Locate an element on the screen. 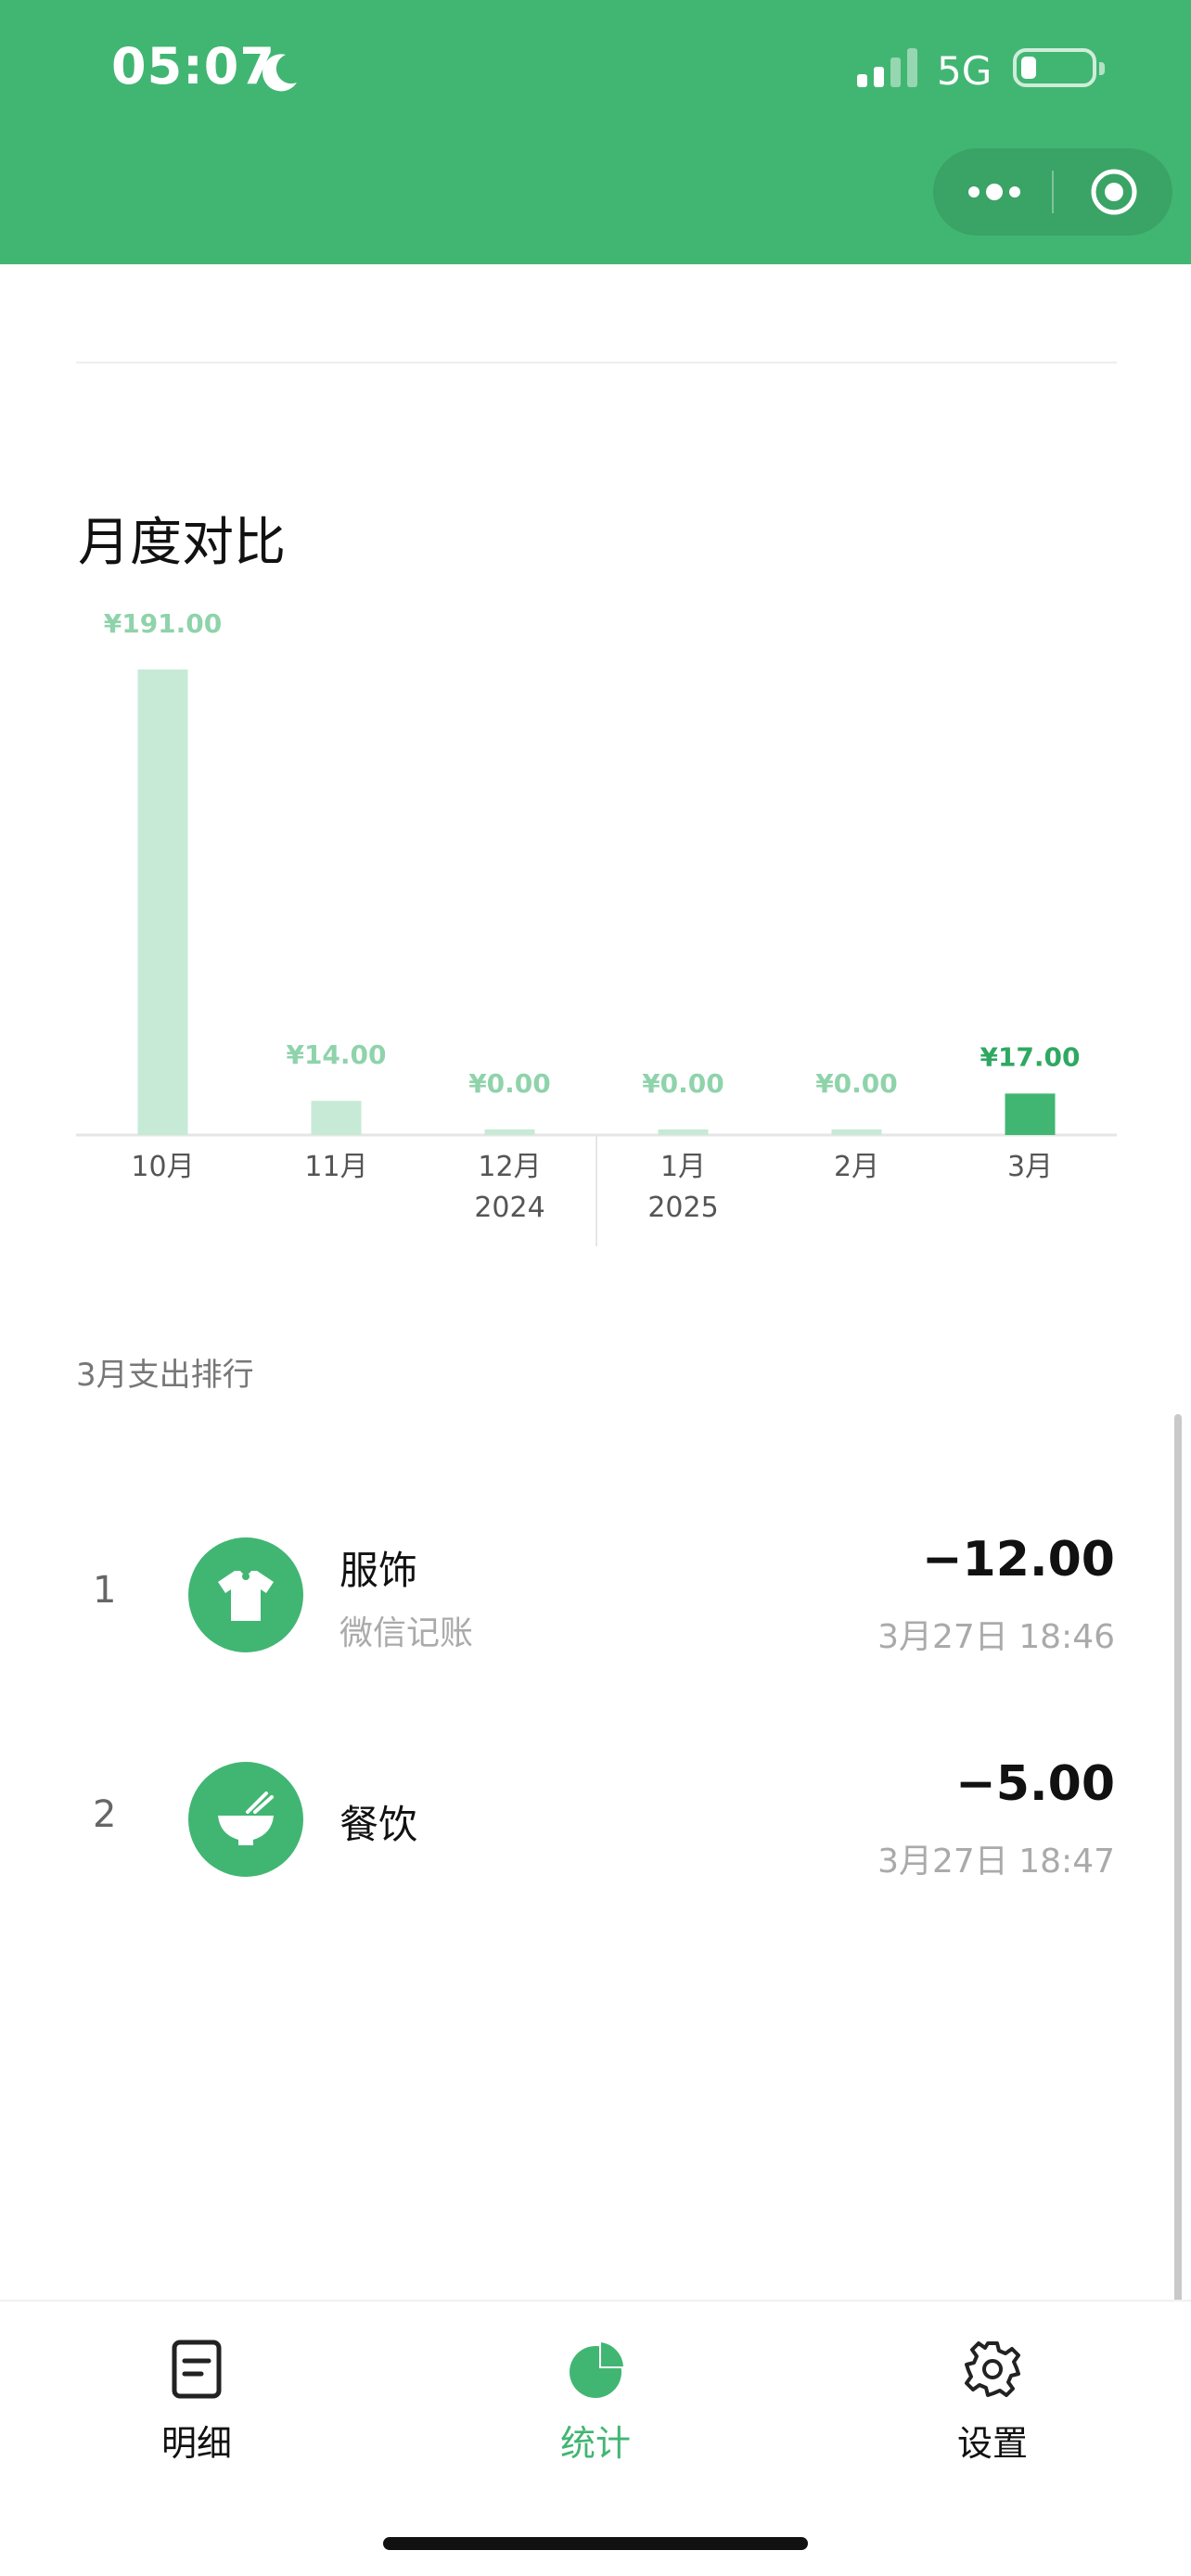 The image size is (1191, 2576). gear-icon is located at coordinates (992, 2369).